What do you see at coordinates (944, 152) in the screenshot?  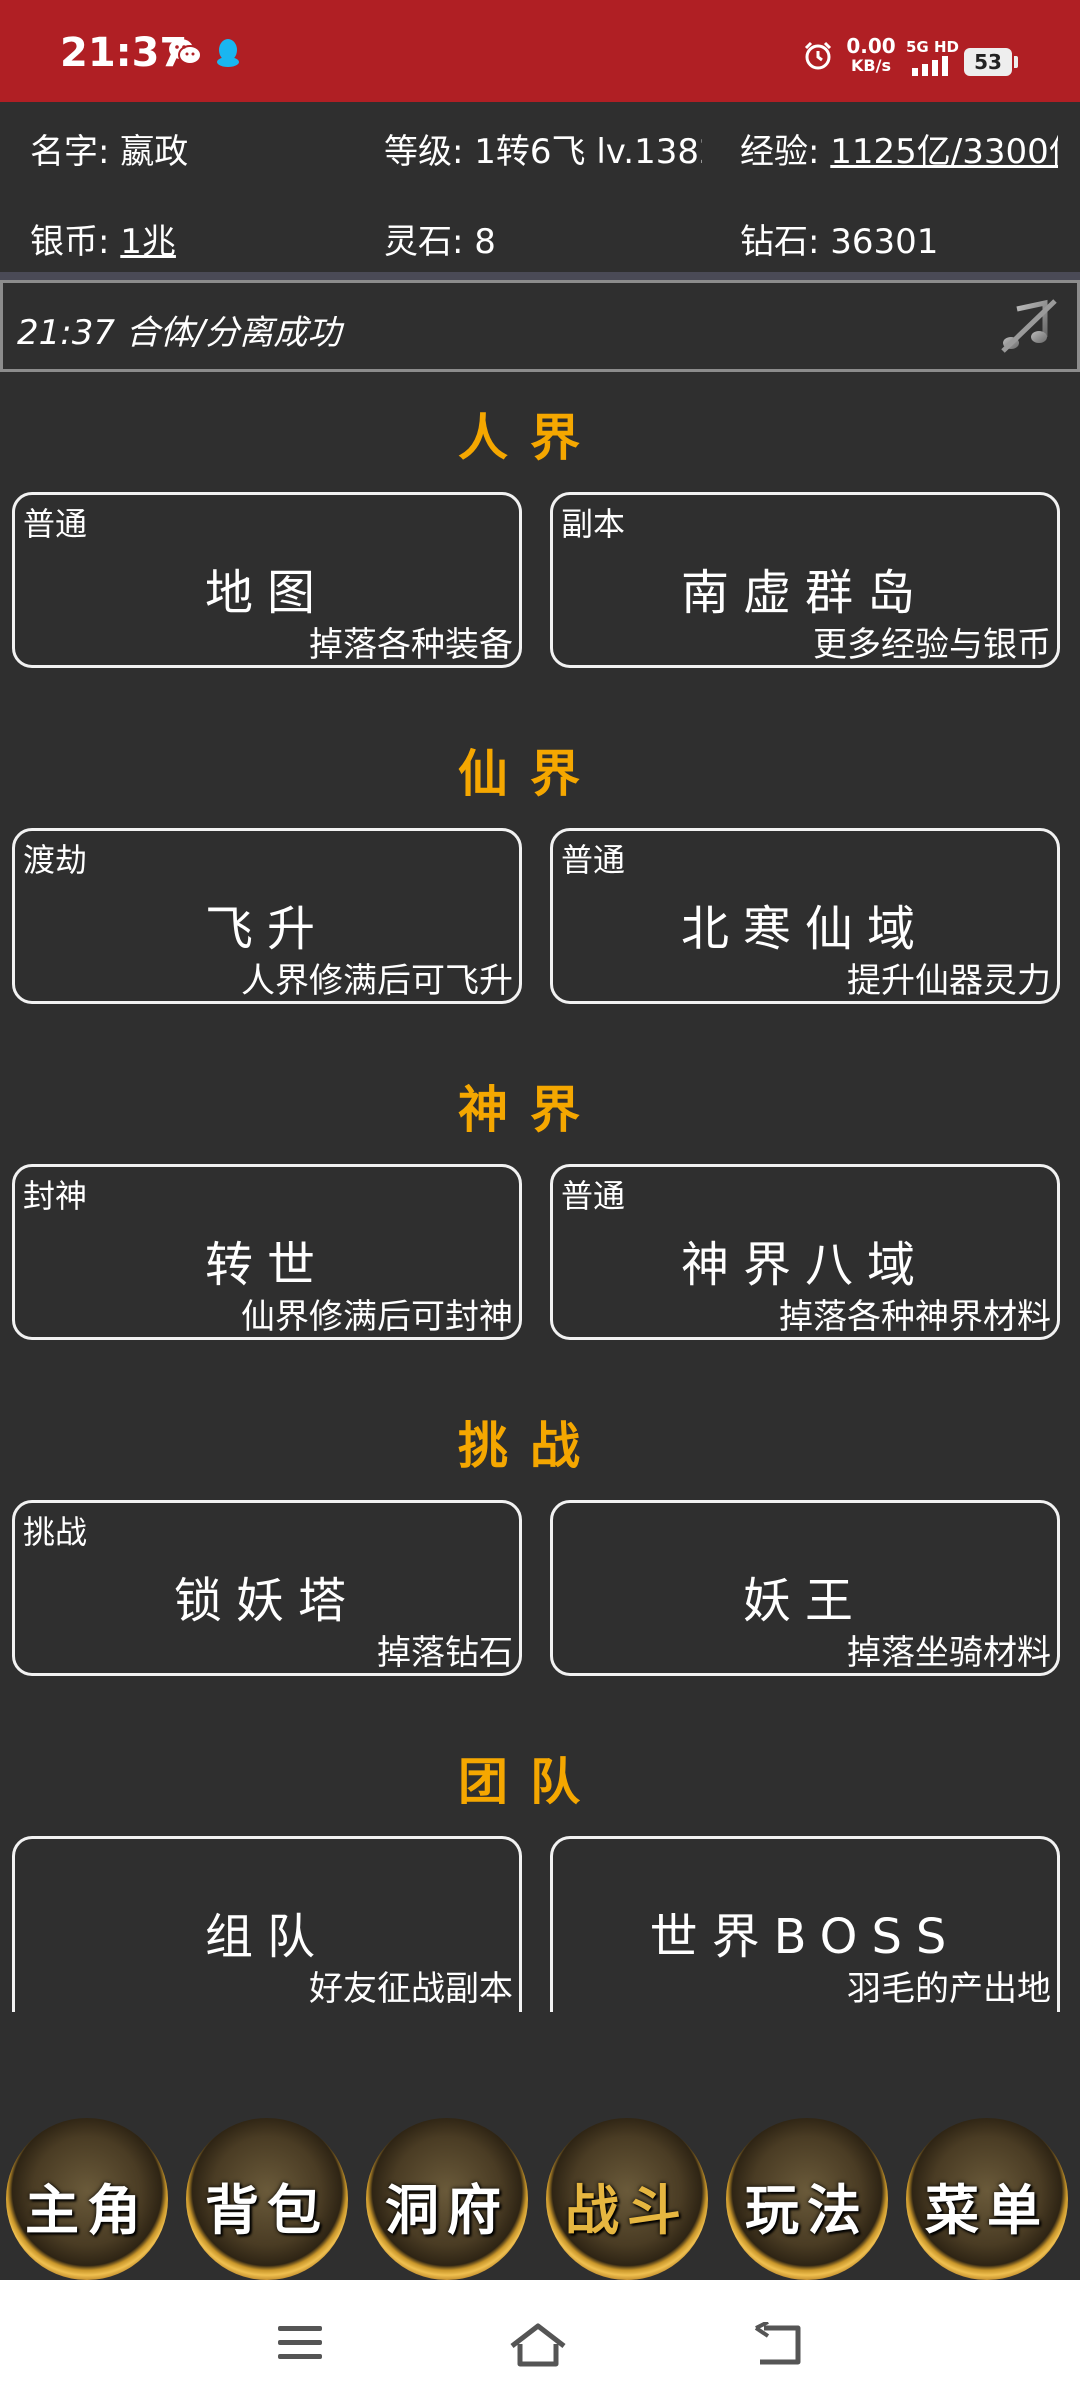 I see `player-exp-value: 1125亿/3300亿` at bounding box center [944, 152].